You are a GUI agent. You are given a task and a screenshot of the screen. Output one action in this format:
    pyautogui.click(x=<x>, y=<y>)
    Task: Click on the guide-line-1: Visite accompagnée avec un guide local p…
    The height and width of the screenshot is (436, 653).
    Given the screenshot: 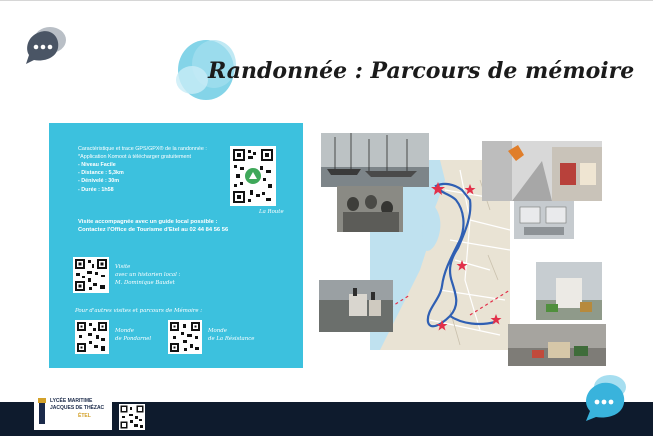 What is the action you would take?
    pyautogui.click(x=148, y=222)
    